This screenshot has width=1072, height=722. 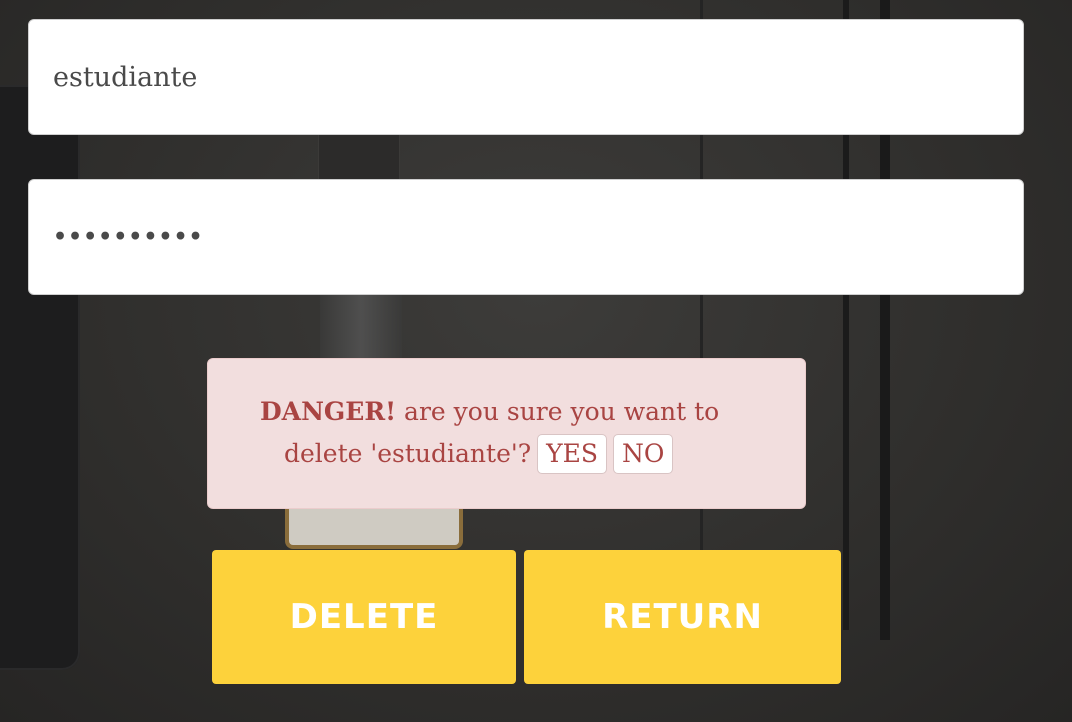 I want to click on confirm-no-button: NO, so click(x=643, y=454).